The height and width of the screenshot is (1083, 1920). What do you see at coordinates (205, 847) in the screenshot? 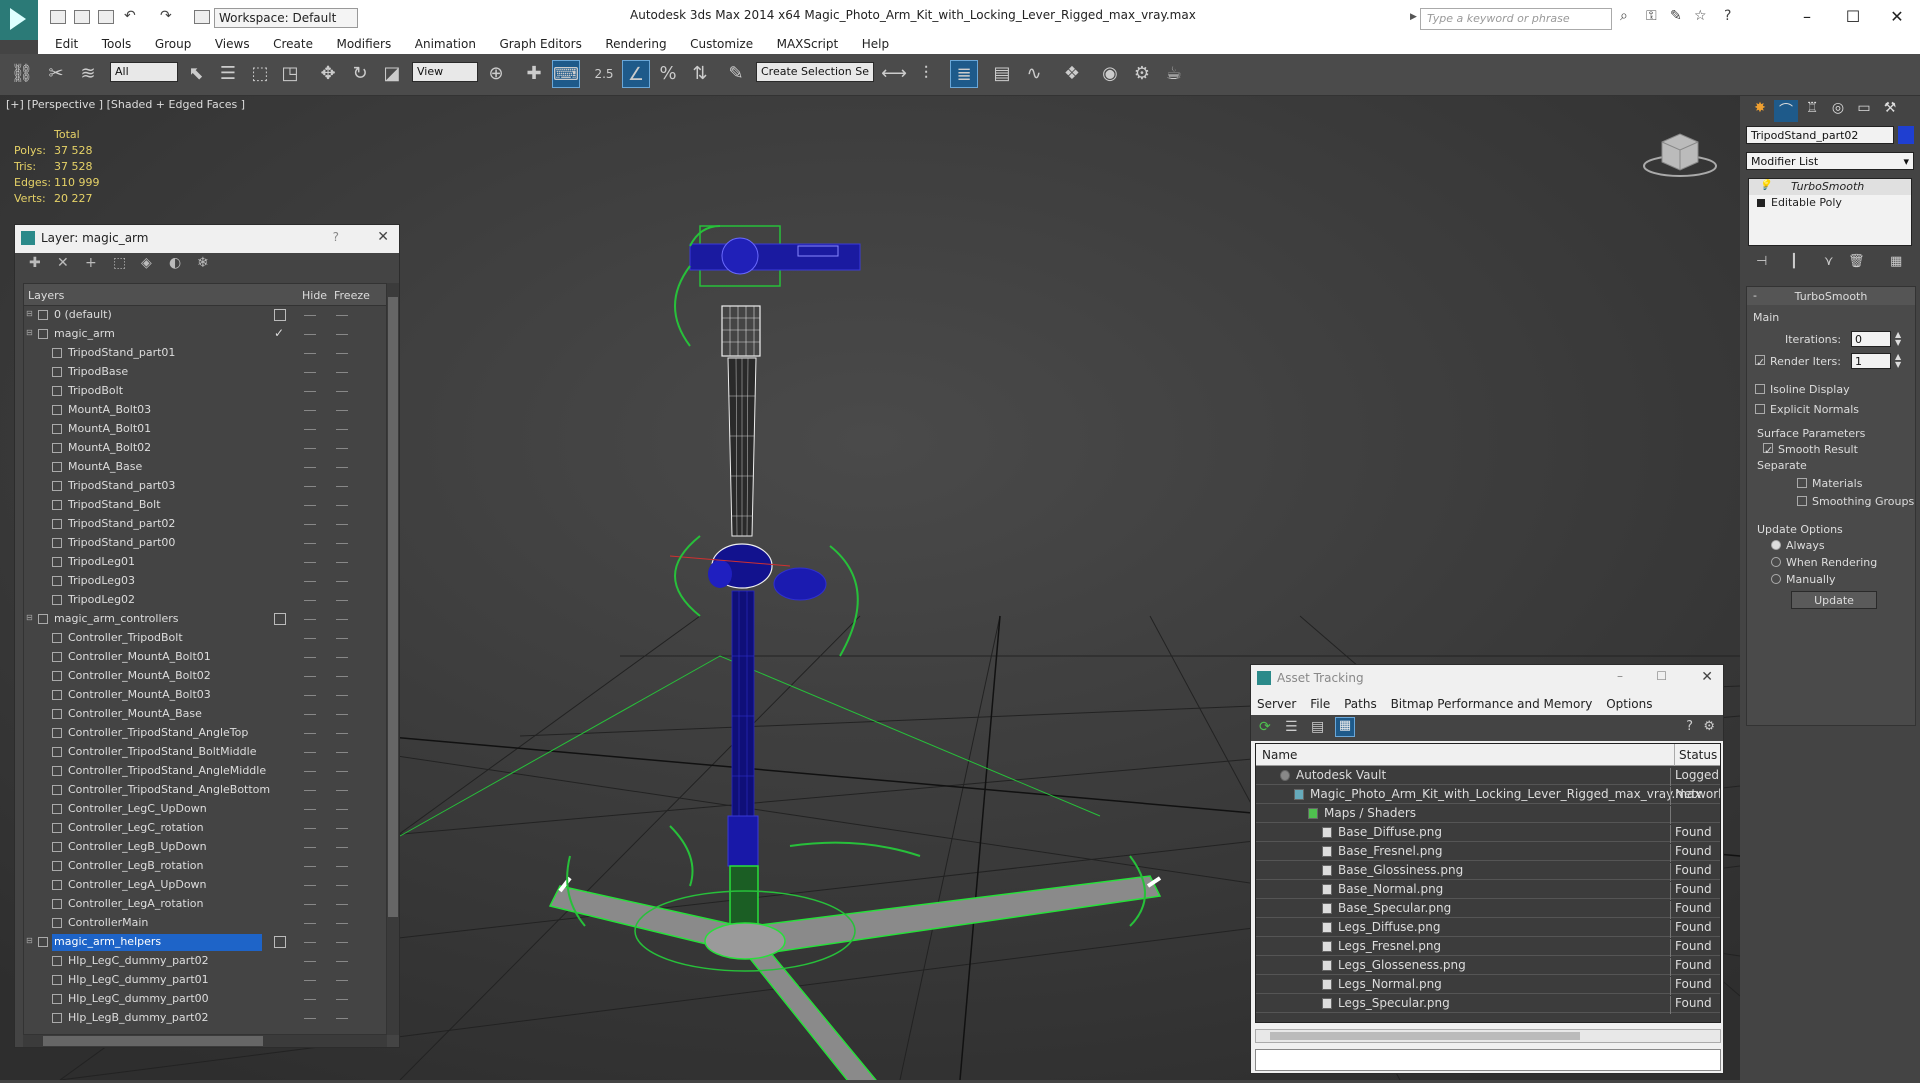
I see `layer-object-row: Controller_LegB_UpDown` at bounding box center [205, 847].